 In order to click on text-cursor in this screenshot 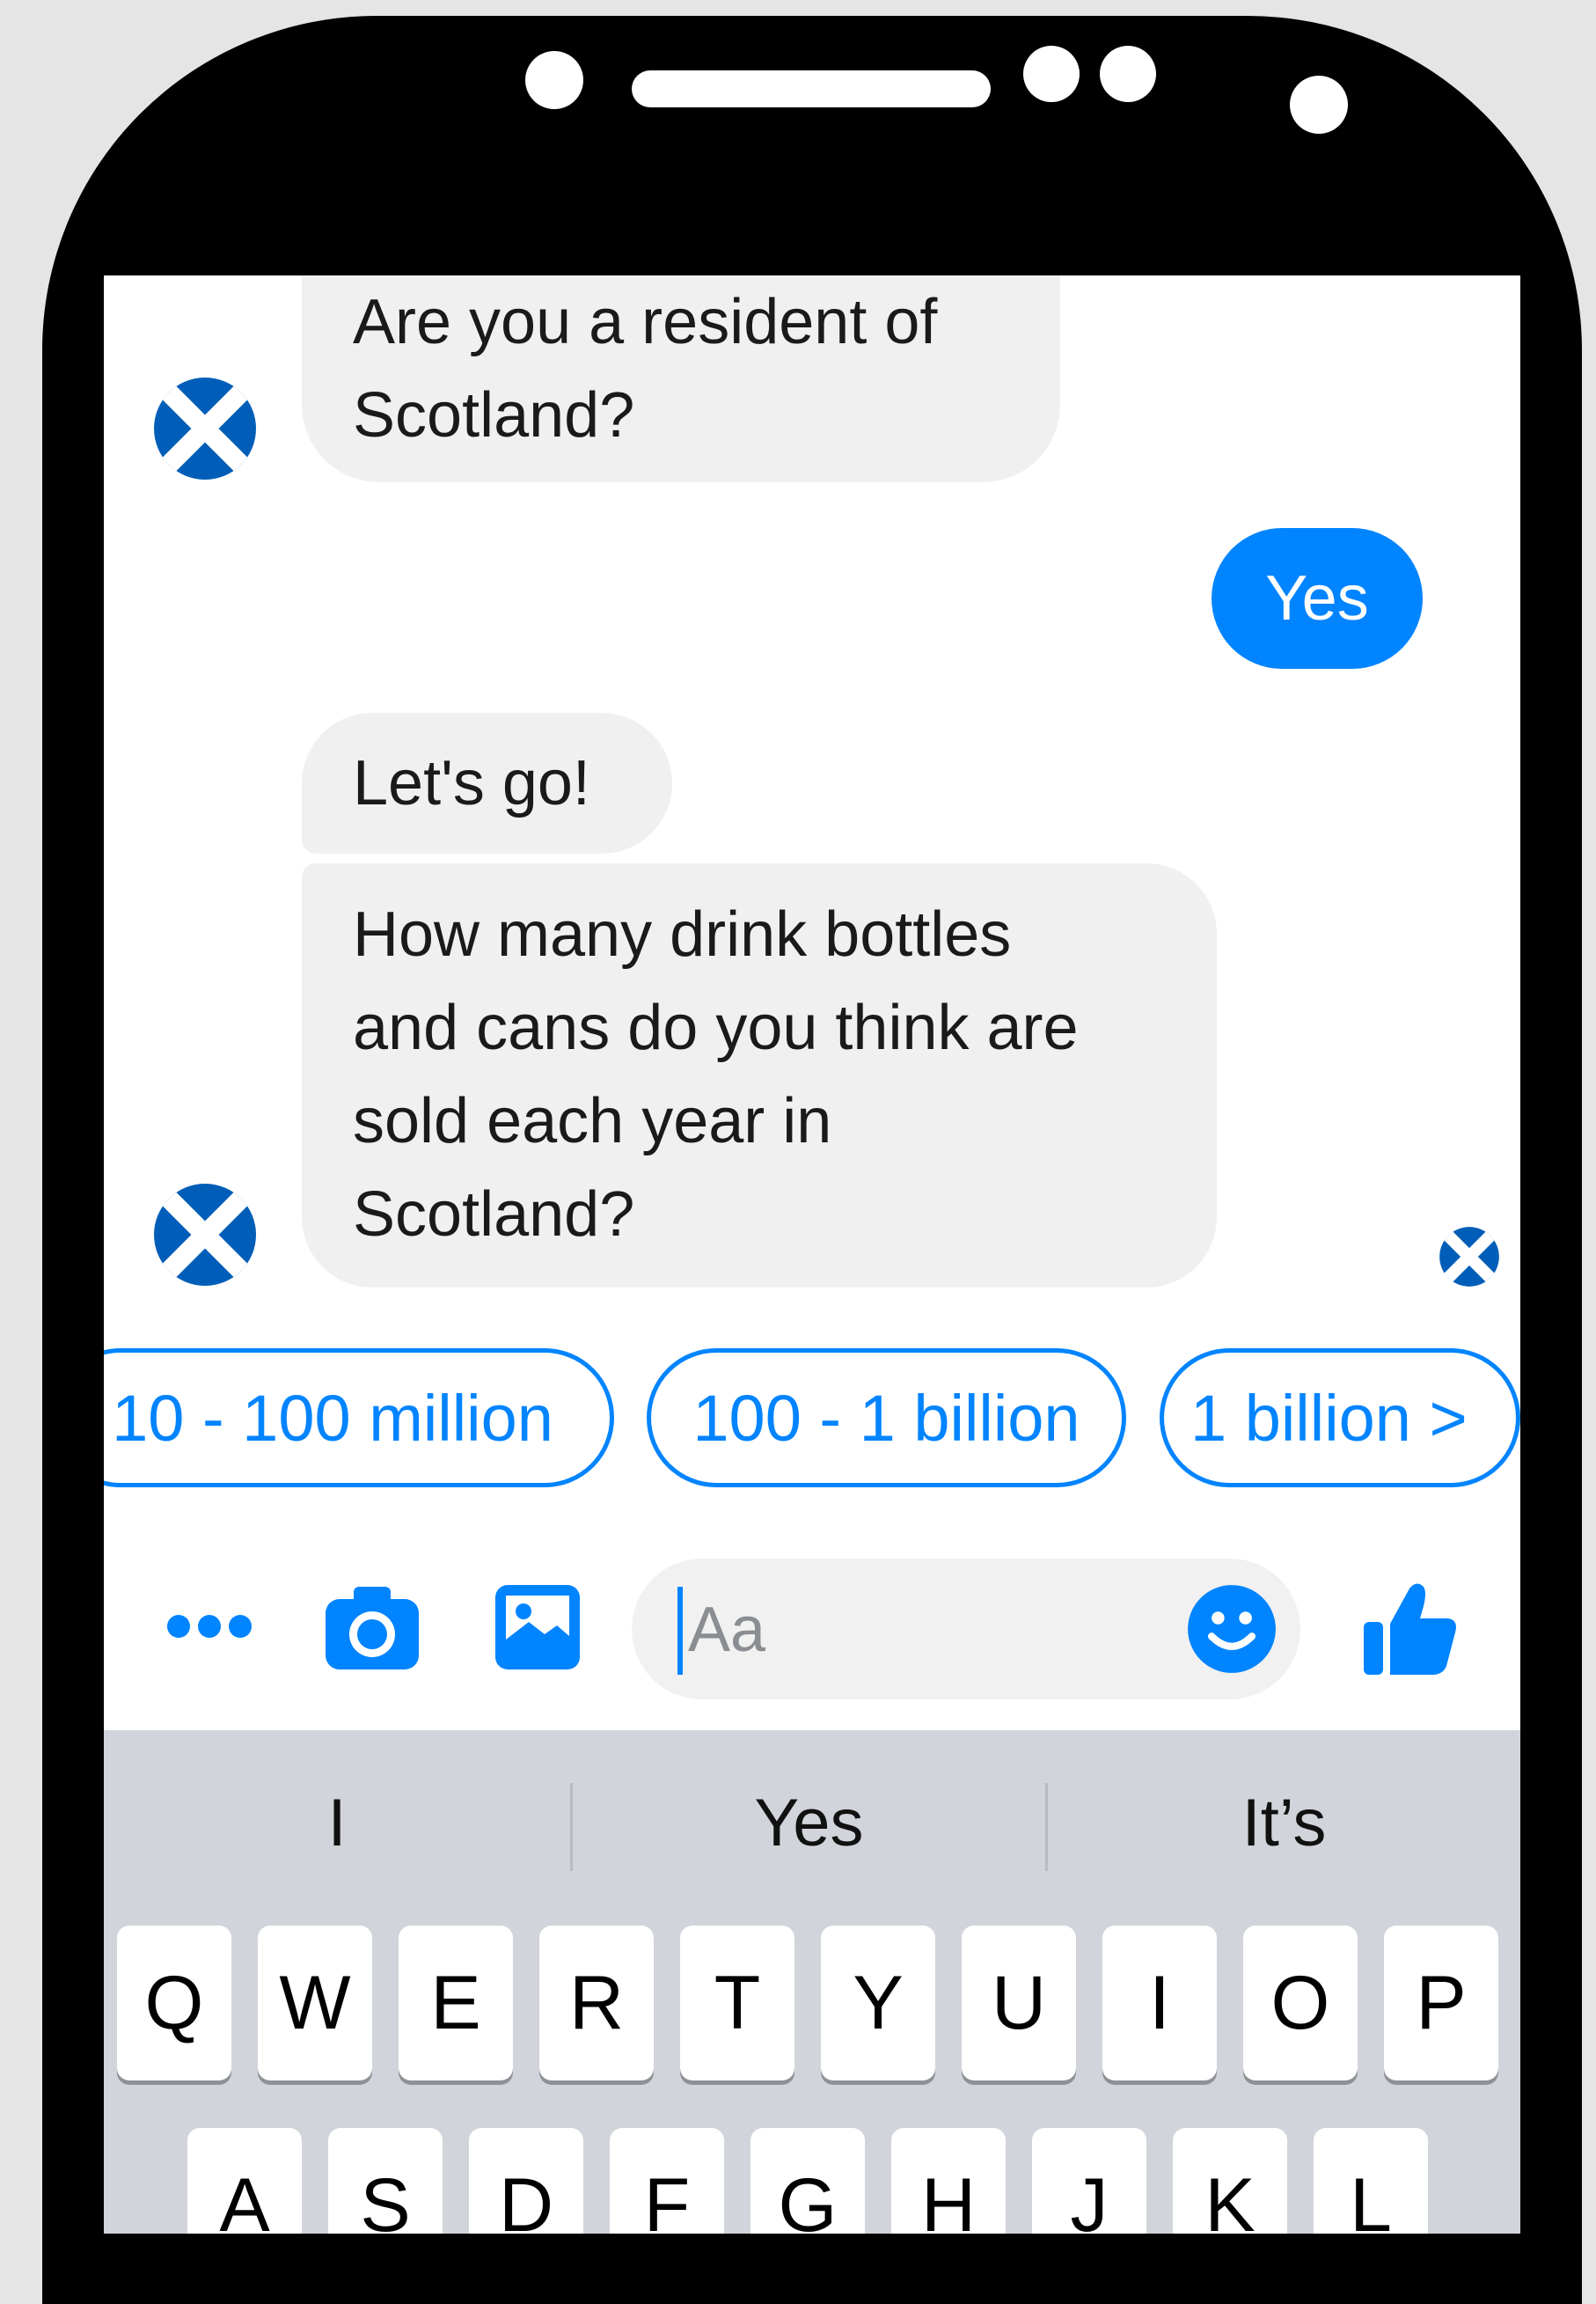, I will do `click(680, 1631)`.